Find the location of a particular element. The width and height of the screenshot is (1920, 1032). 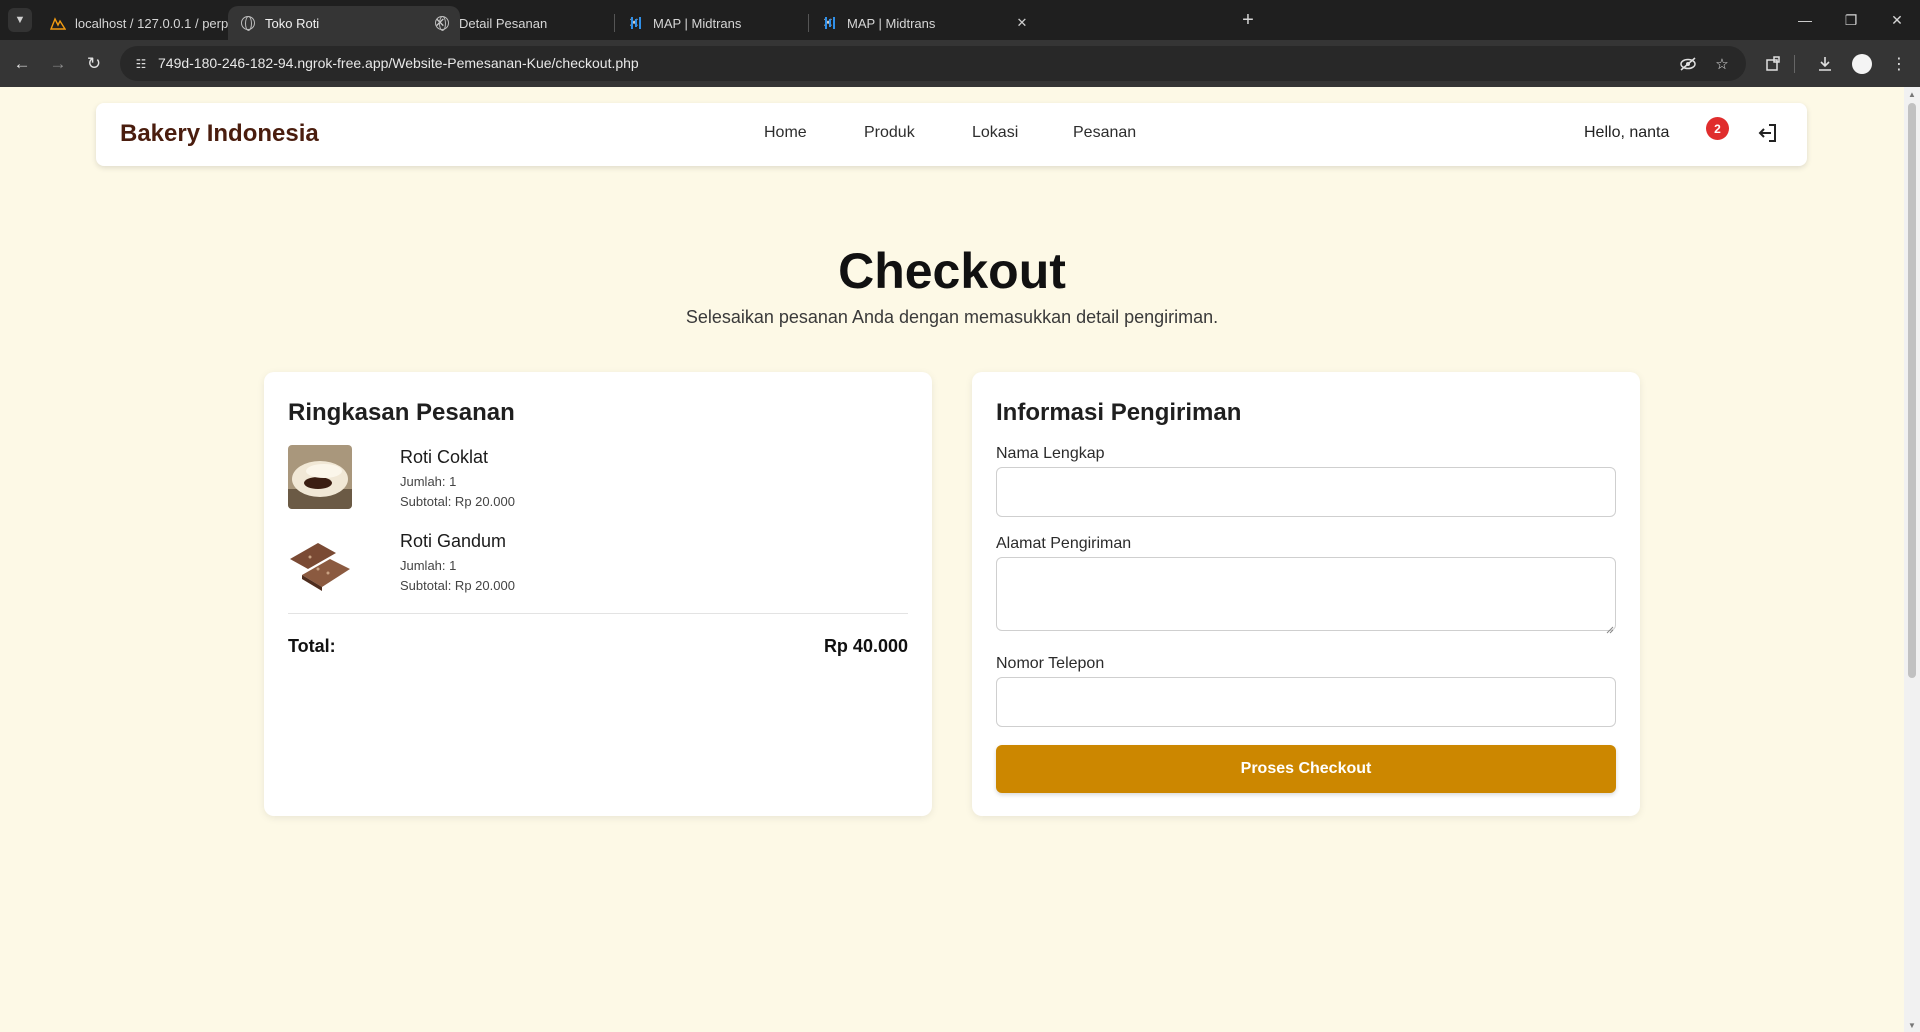

roti-gandum-image is located at coordinates (320, 561).